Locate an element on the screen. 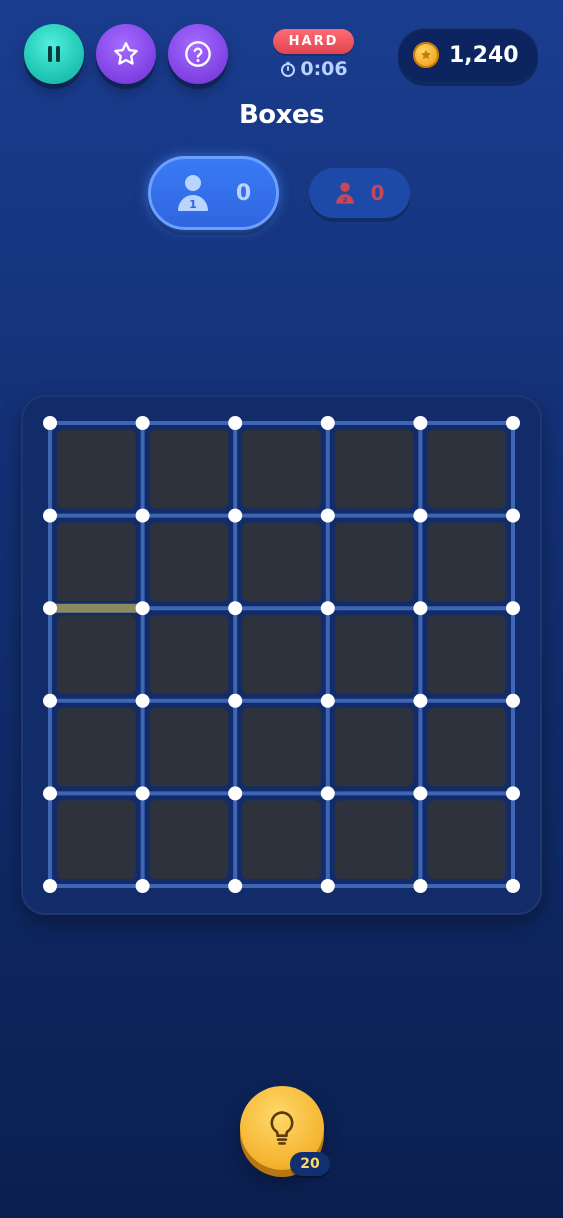 The image size is (563, 1218). timer-value: 0:06 is located at coordinates (324, 69).